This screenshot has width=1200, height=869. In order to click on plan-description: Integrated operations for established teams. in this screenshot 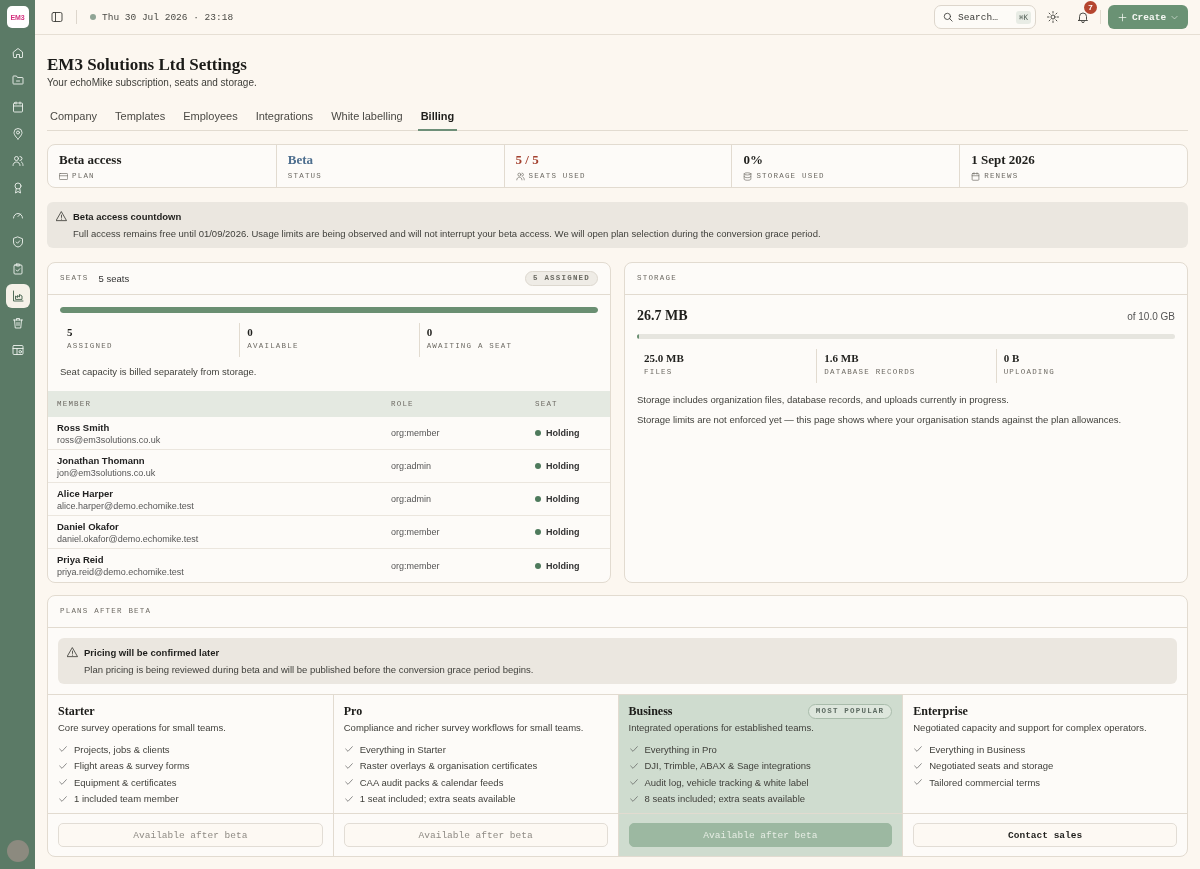, I will do `click(721, 727)`.